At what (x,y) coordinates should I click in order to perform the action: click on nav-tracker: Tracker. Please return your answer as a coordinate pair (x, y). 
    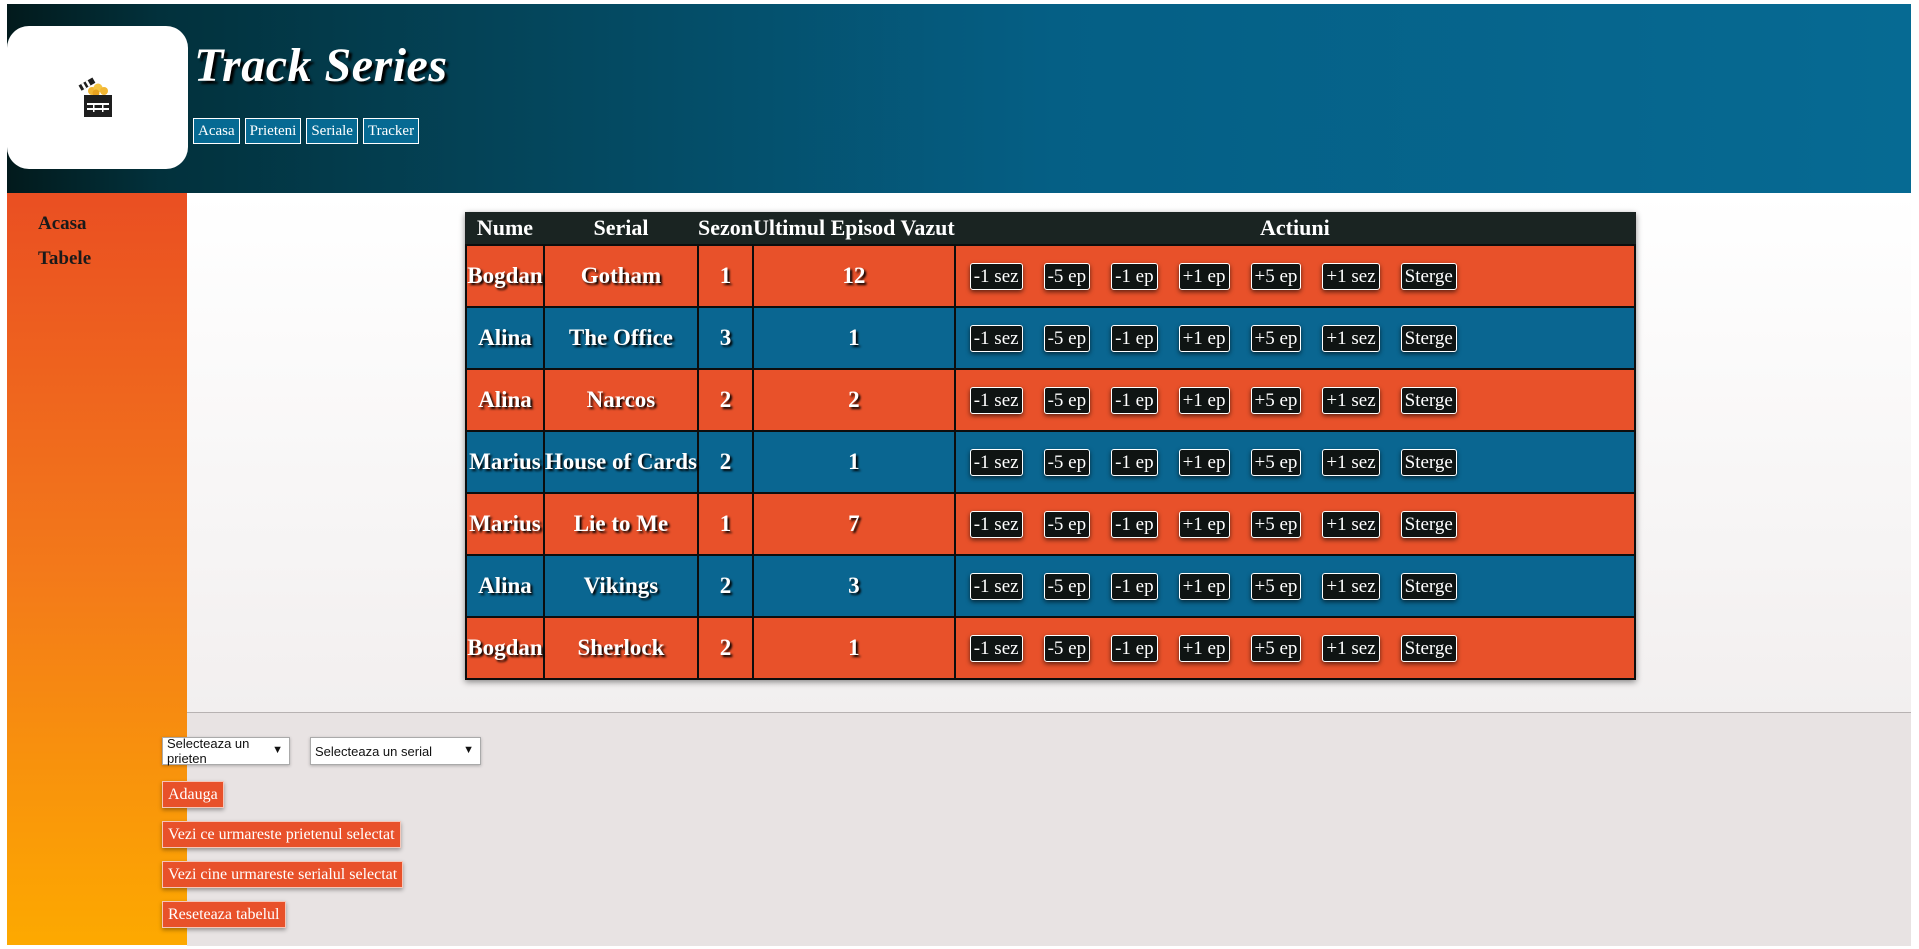
    Looking at the image, I should click on (391, 131).